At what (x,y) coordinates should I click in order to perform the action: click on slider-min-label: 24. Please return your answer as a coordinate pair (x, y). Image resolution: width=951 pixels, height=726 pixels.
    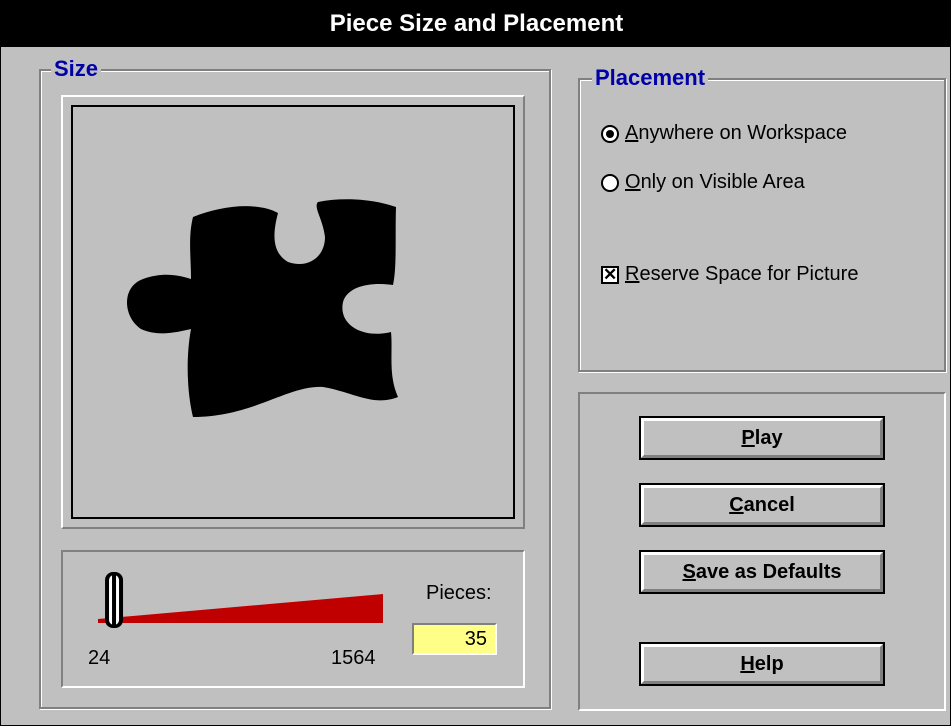
    Looking at the image, I should click on (99, 658).